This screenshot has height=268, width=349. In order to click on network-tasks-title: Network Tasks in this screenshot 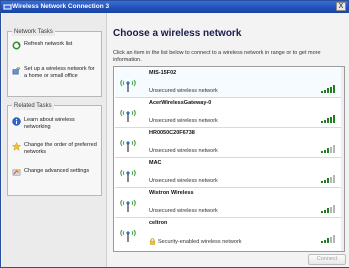, I will do `click(33, 32)`.